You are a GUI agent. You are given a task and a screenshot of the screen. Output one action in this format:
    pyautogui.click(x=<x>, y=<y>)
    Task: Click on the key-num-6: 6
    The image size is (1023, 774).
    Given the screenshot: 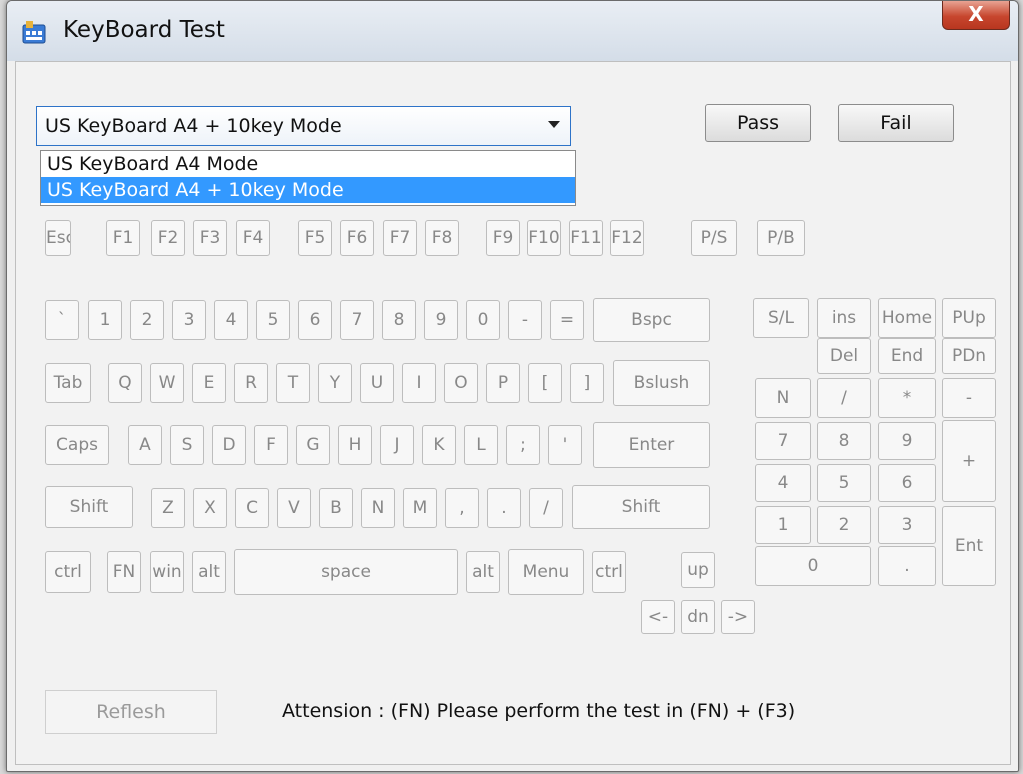 What is the action you would take?
    pyautogui.click(x=907, y=483)
    